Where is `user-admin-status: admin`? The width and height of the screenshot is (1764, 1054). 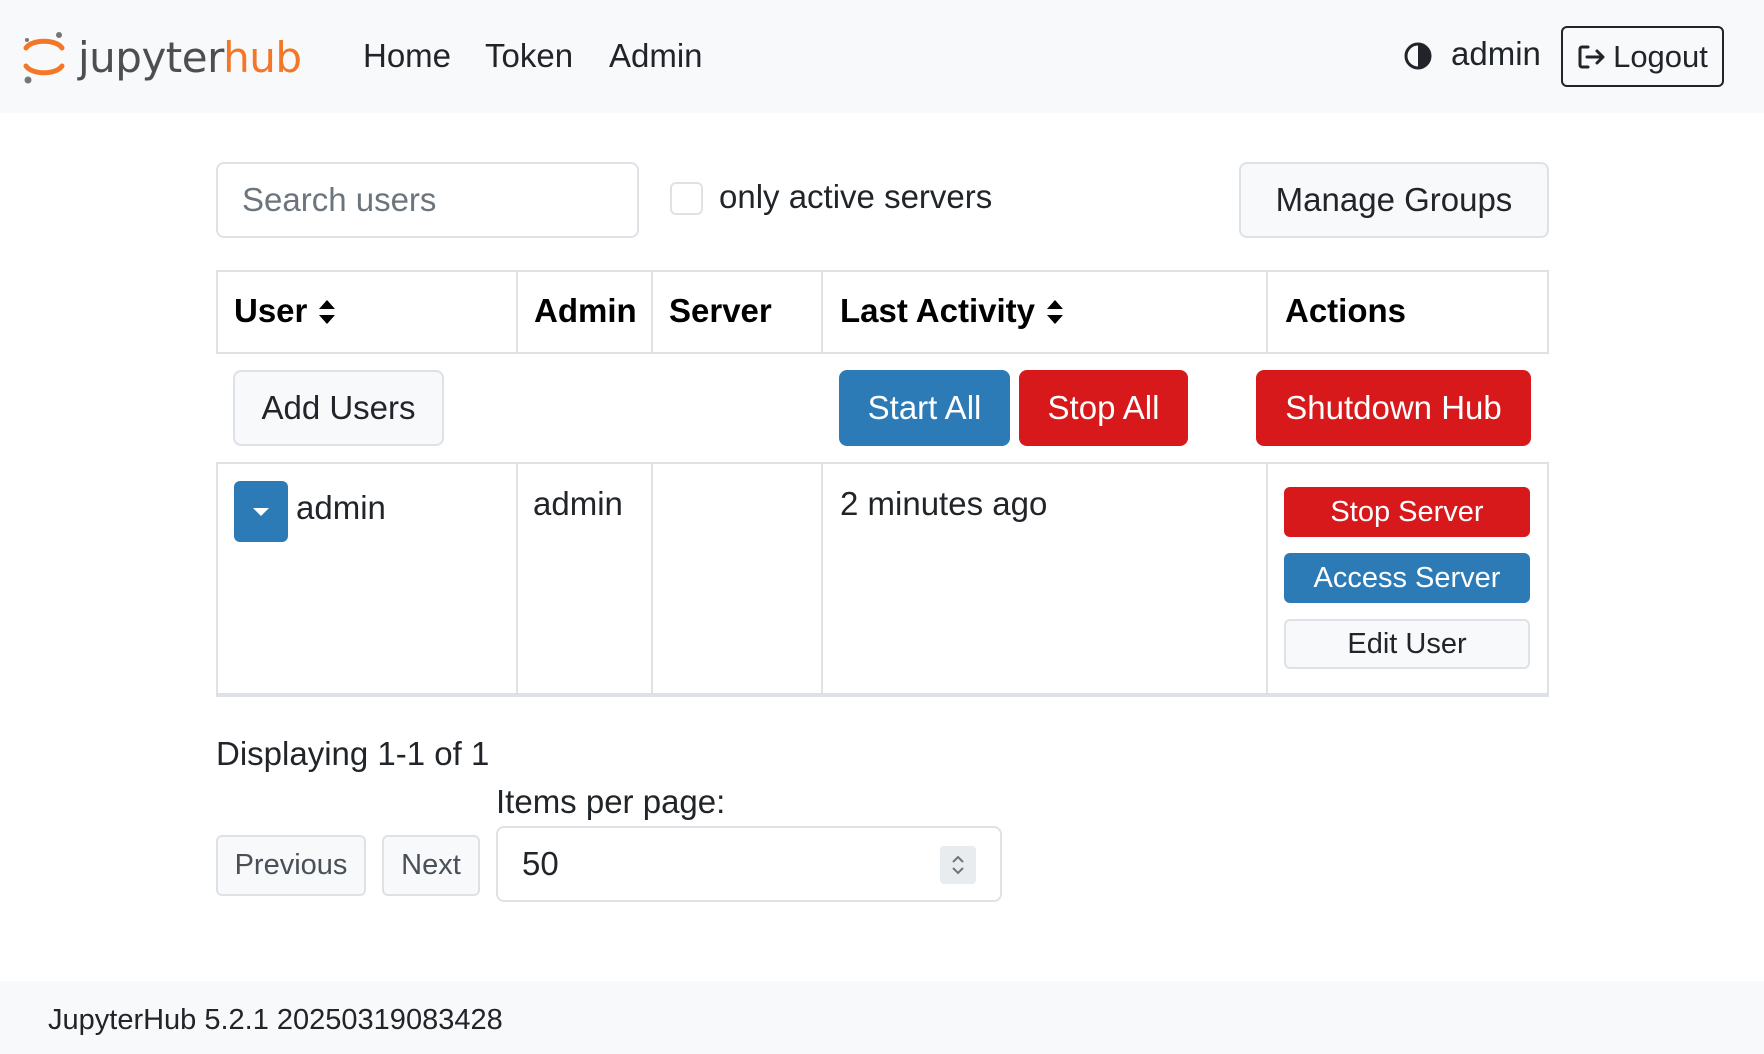
user-admin-status: admin is located at coordinates (578, 503).